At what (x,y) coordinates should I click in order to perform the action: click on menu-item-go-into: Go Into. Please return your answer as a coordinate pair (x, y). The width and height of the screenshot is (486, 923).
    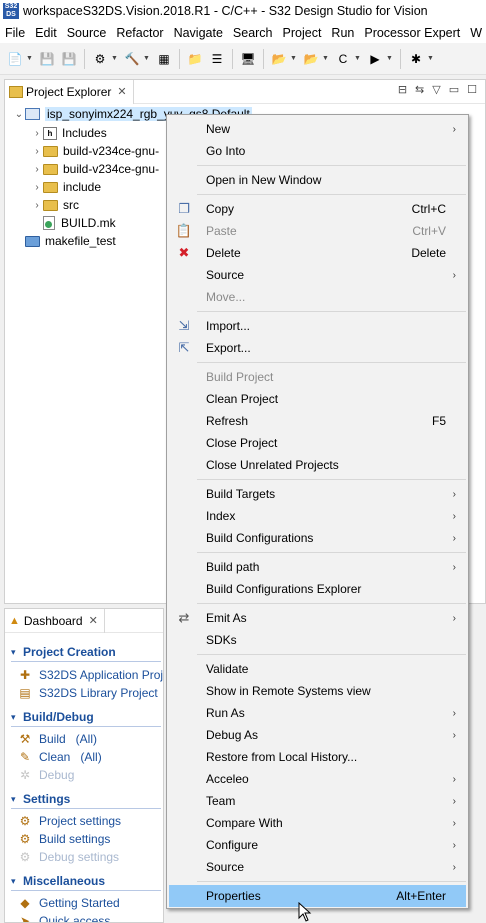
    Looking at the image, I should click on (317, 151).